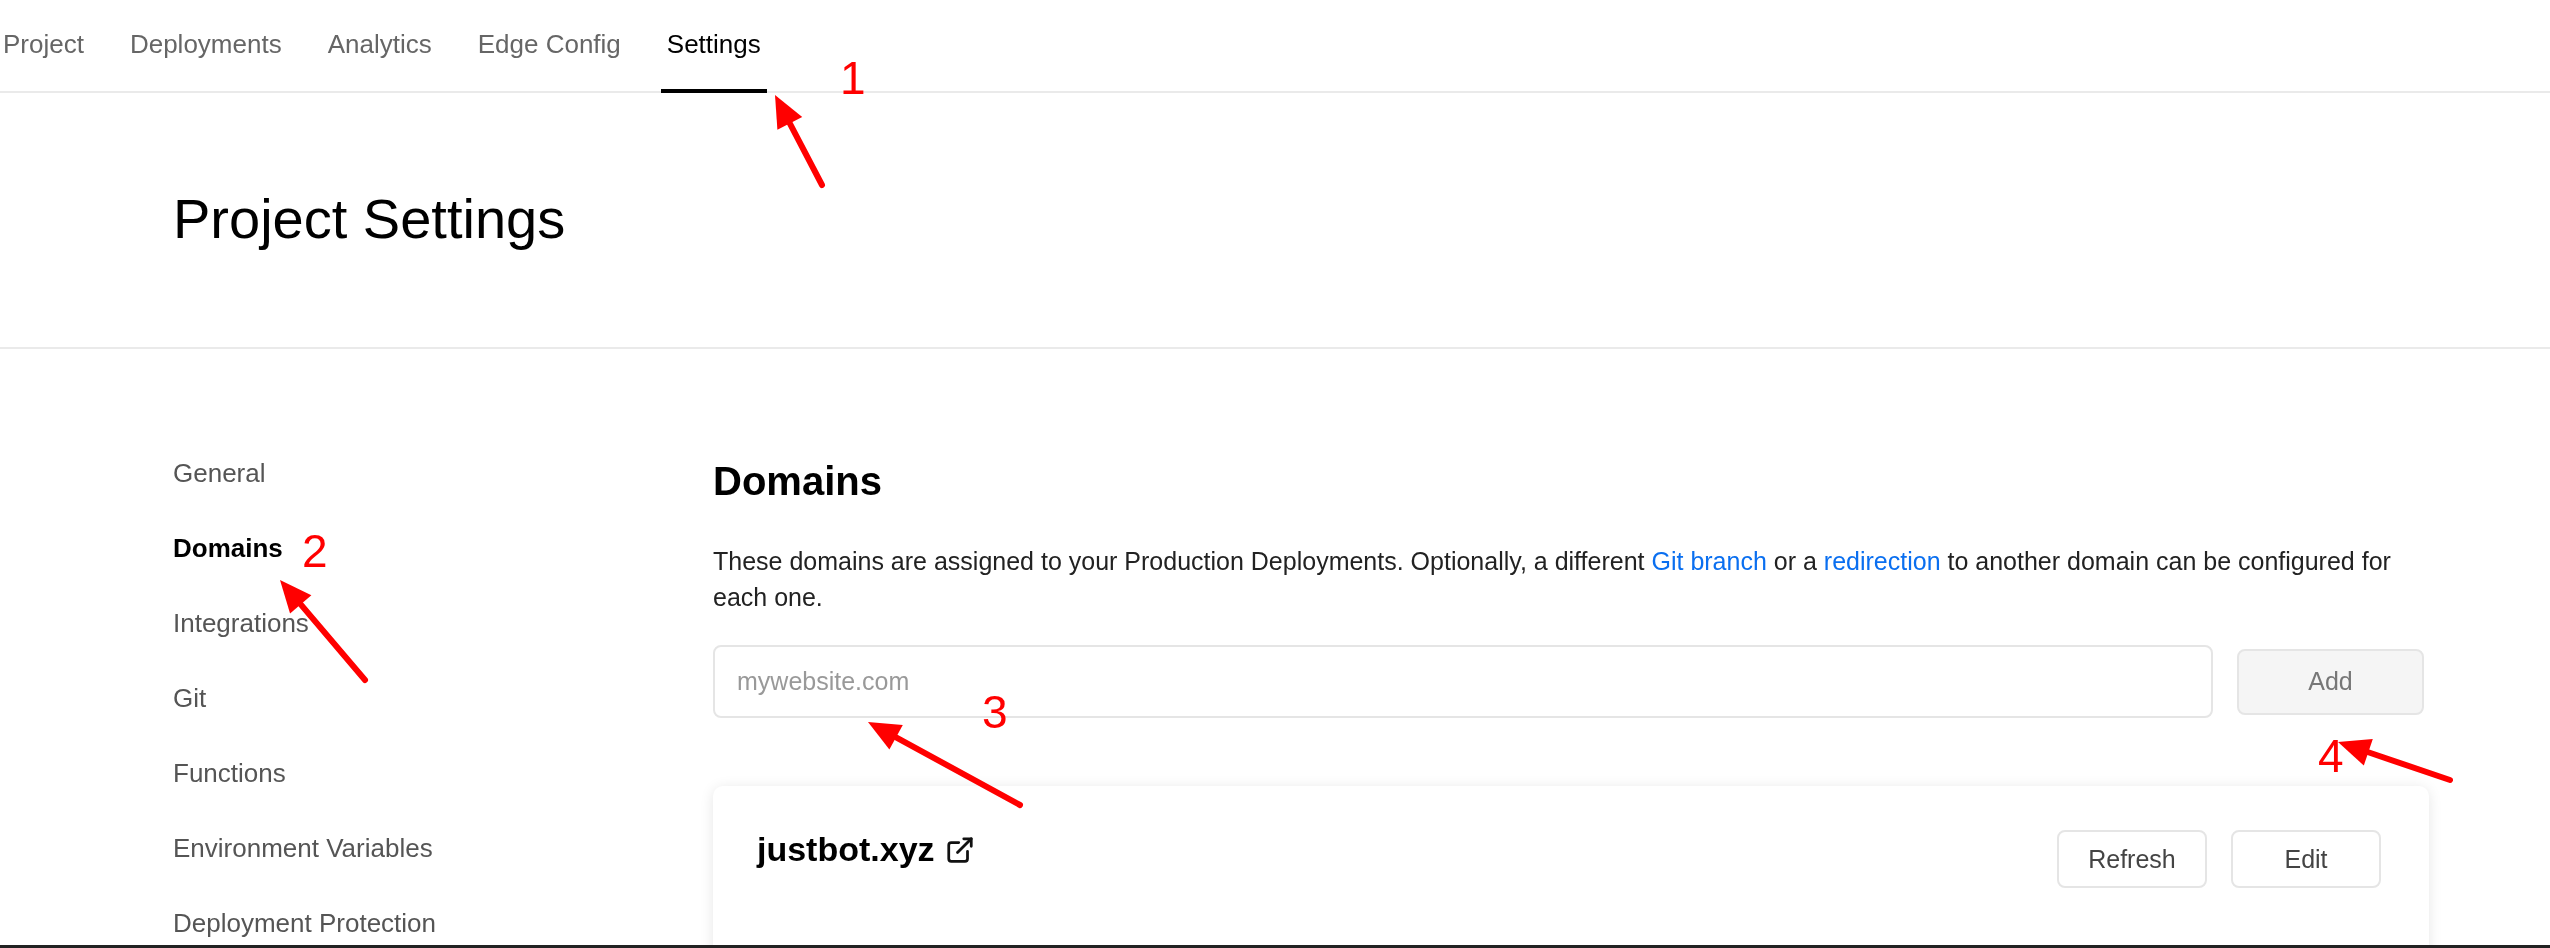  Describe the element at coordinates (959, 849) in the screenshot. I see `external-link-icon` at that location.